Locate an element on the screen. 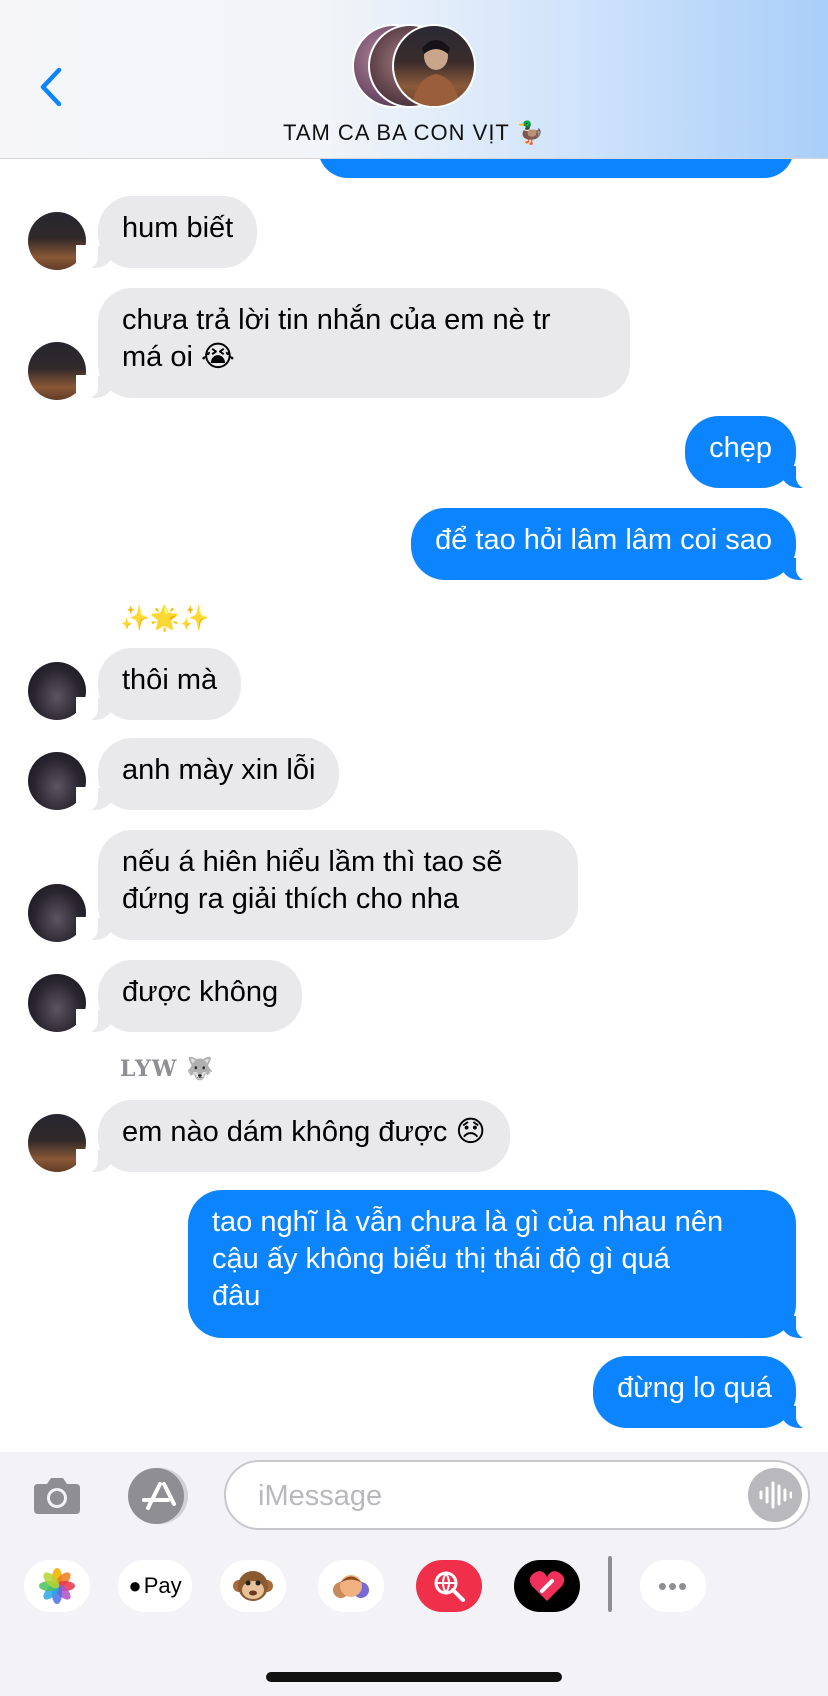 This screenshot has width=828, height=1696. group-name: TAM CA BA CON VỊT 🦆 is located at coordinates (414, 133).